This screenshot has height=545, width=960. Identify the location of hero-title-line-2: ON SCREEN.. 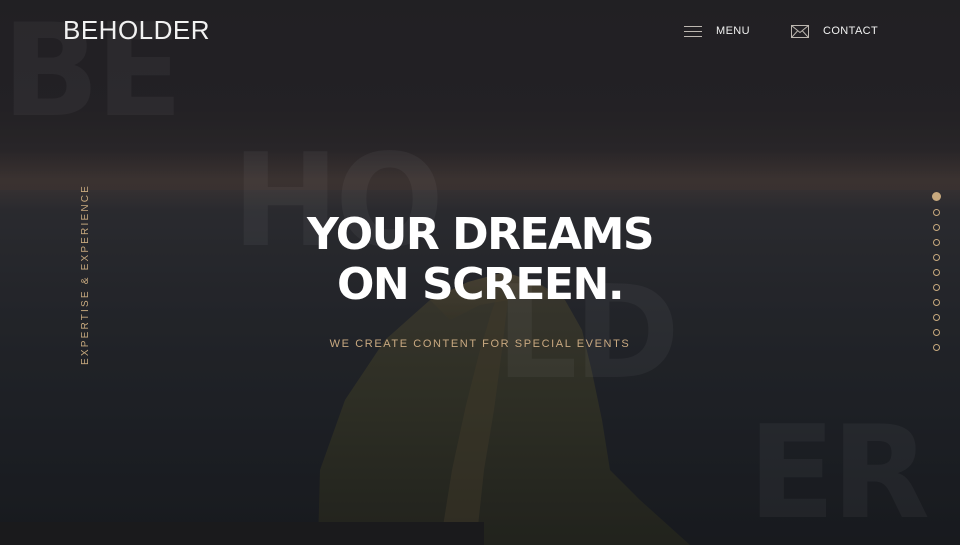
(480, 284).